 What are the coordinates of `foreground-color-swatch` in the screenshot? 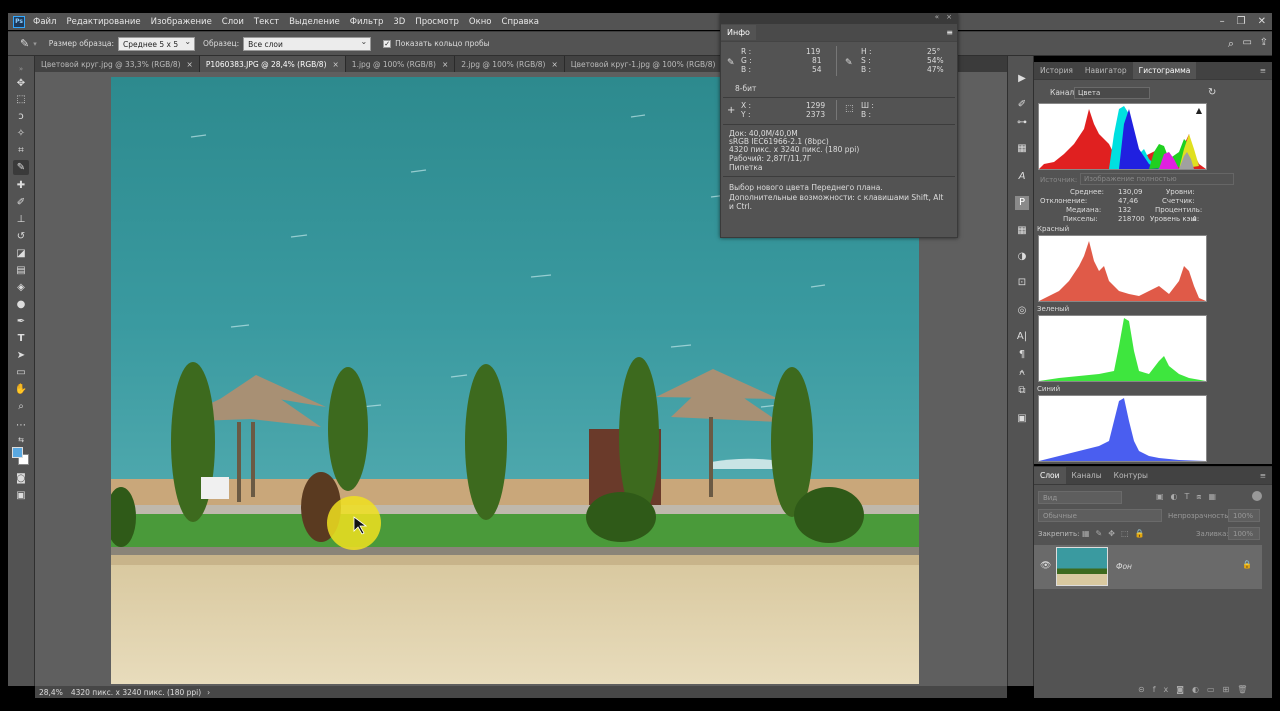 It's located at (17, 452).